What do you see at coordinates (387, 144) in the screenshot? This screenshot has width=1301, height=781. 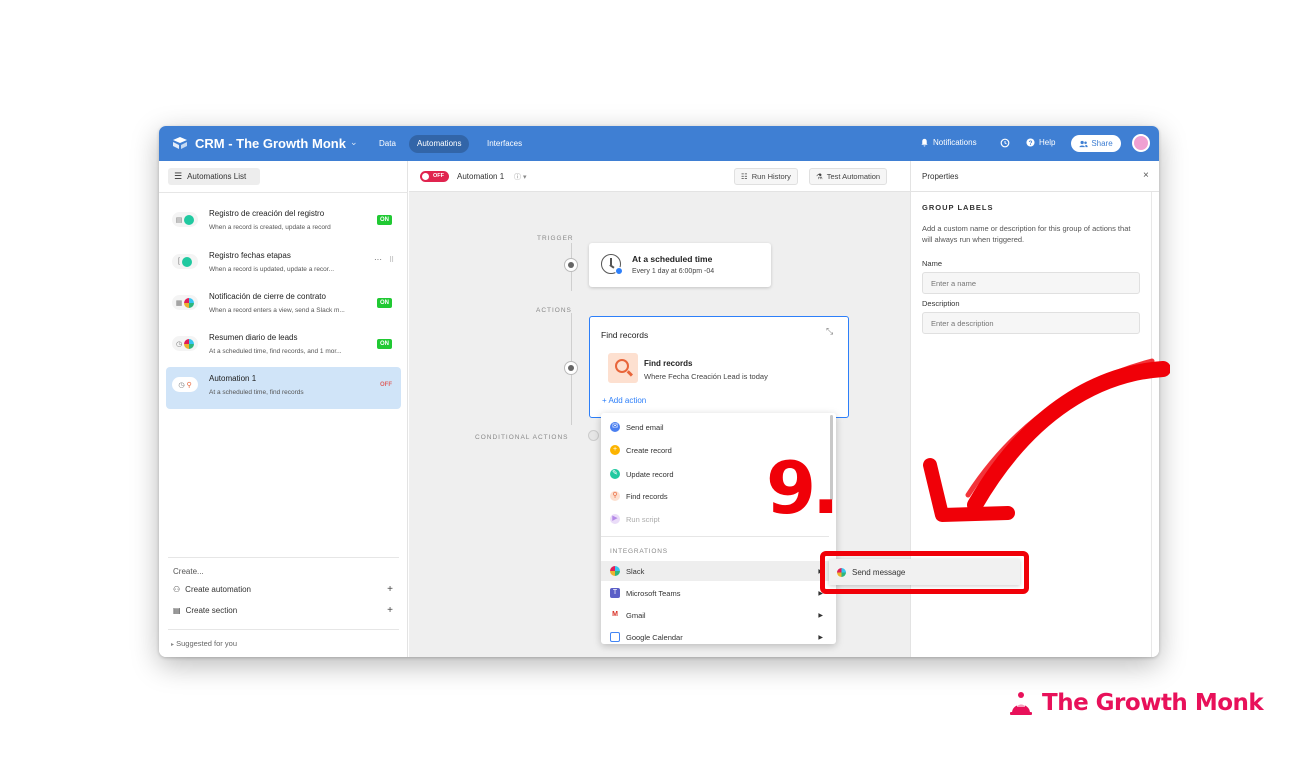 I see `tab-data: Data` at bounding box center [387, 144].